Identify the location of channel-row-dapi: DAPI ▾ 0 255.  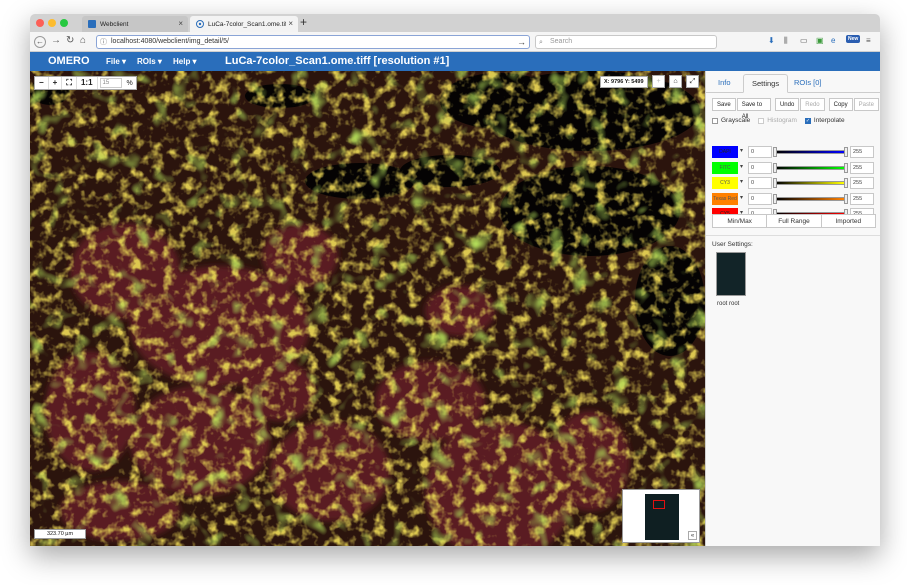
(794, 152).